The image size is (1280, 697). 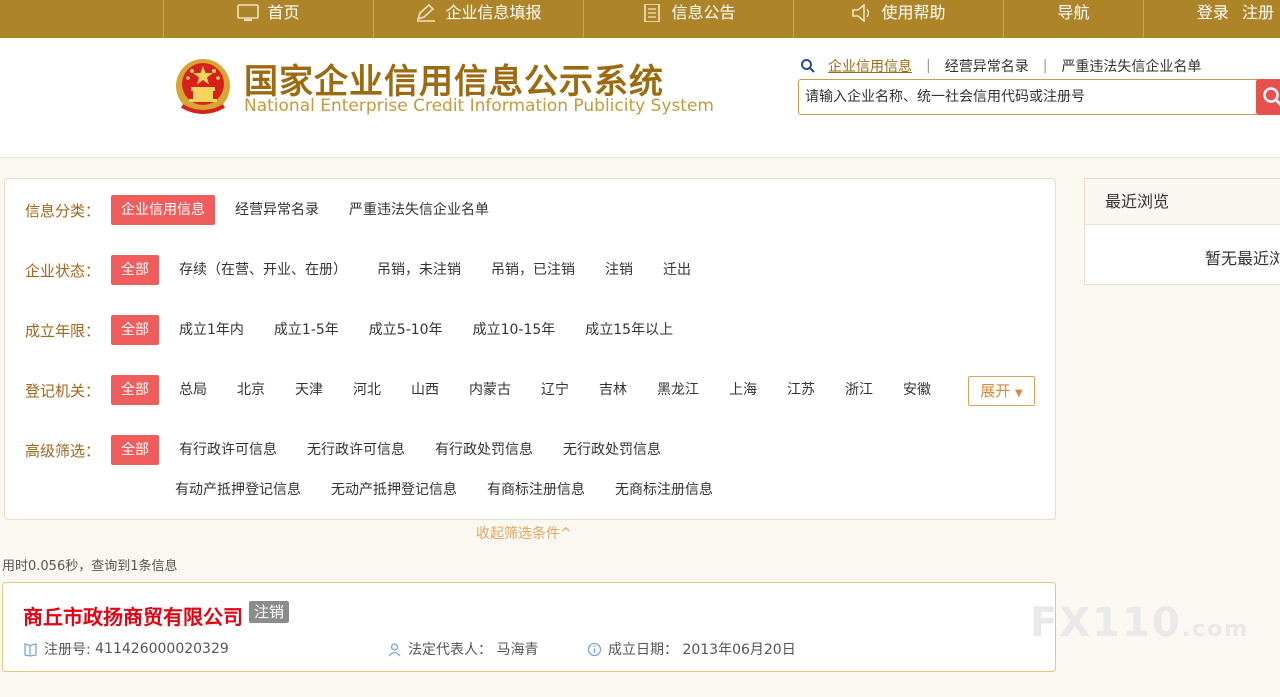 I want to click on filter-option: 成立10-15年, so click(x=514, y=330).